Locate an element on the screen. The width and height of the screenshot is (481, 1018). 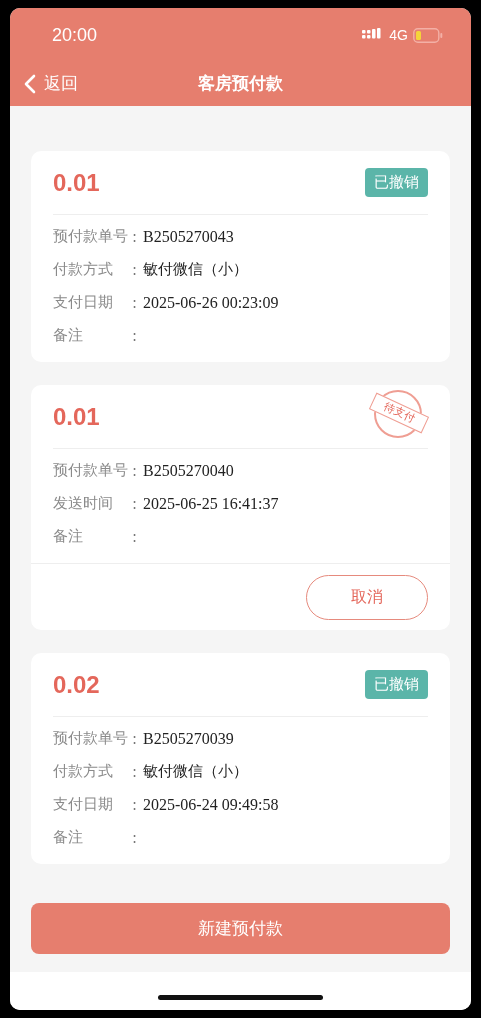
page-title: 客房预付款 is located at coordinates (240, 83).